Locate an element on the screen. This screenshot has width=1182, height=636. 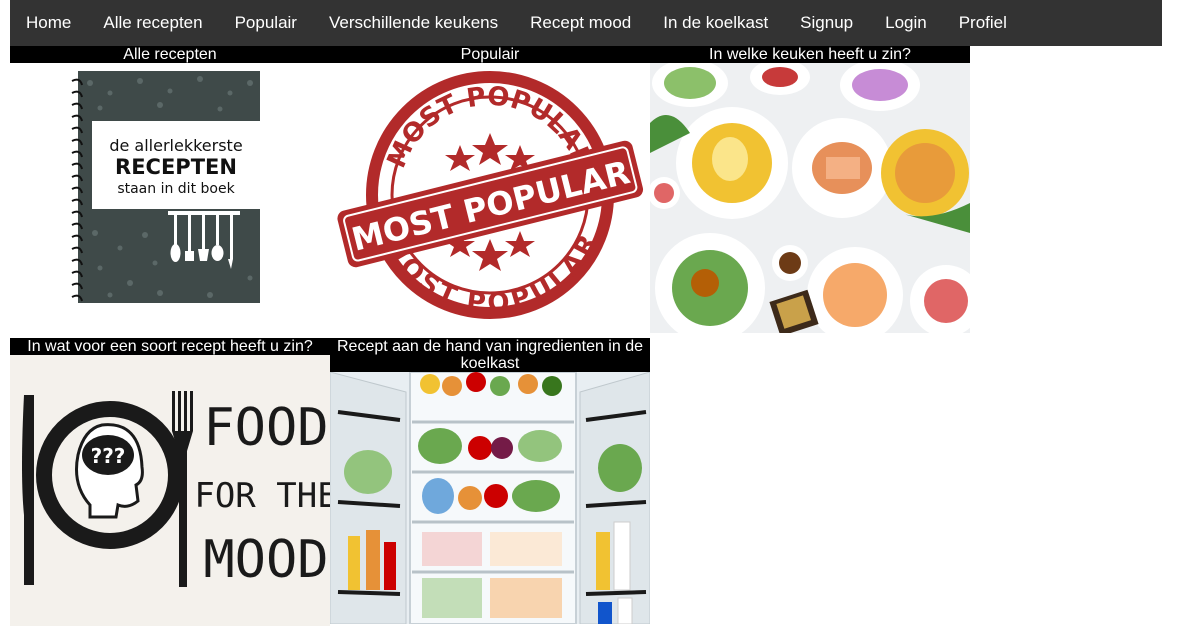
card-title: Alle recepten is located at coordinates (170, 54).